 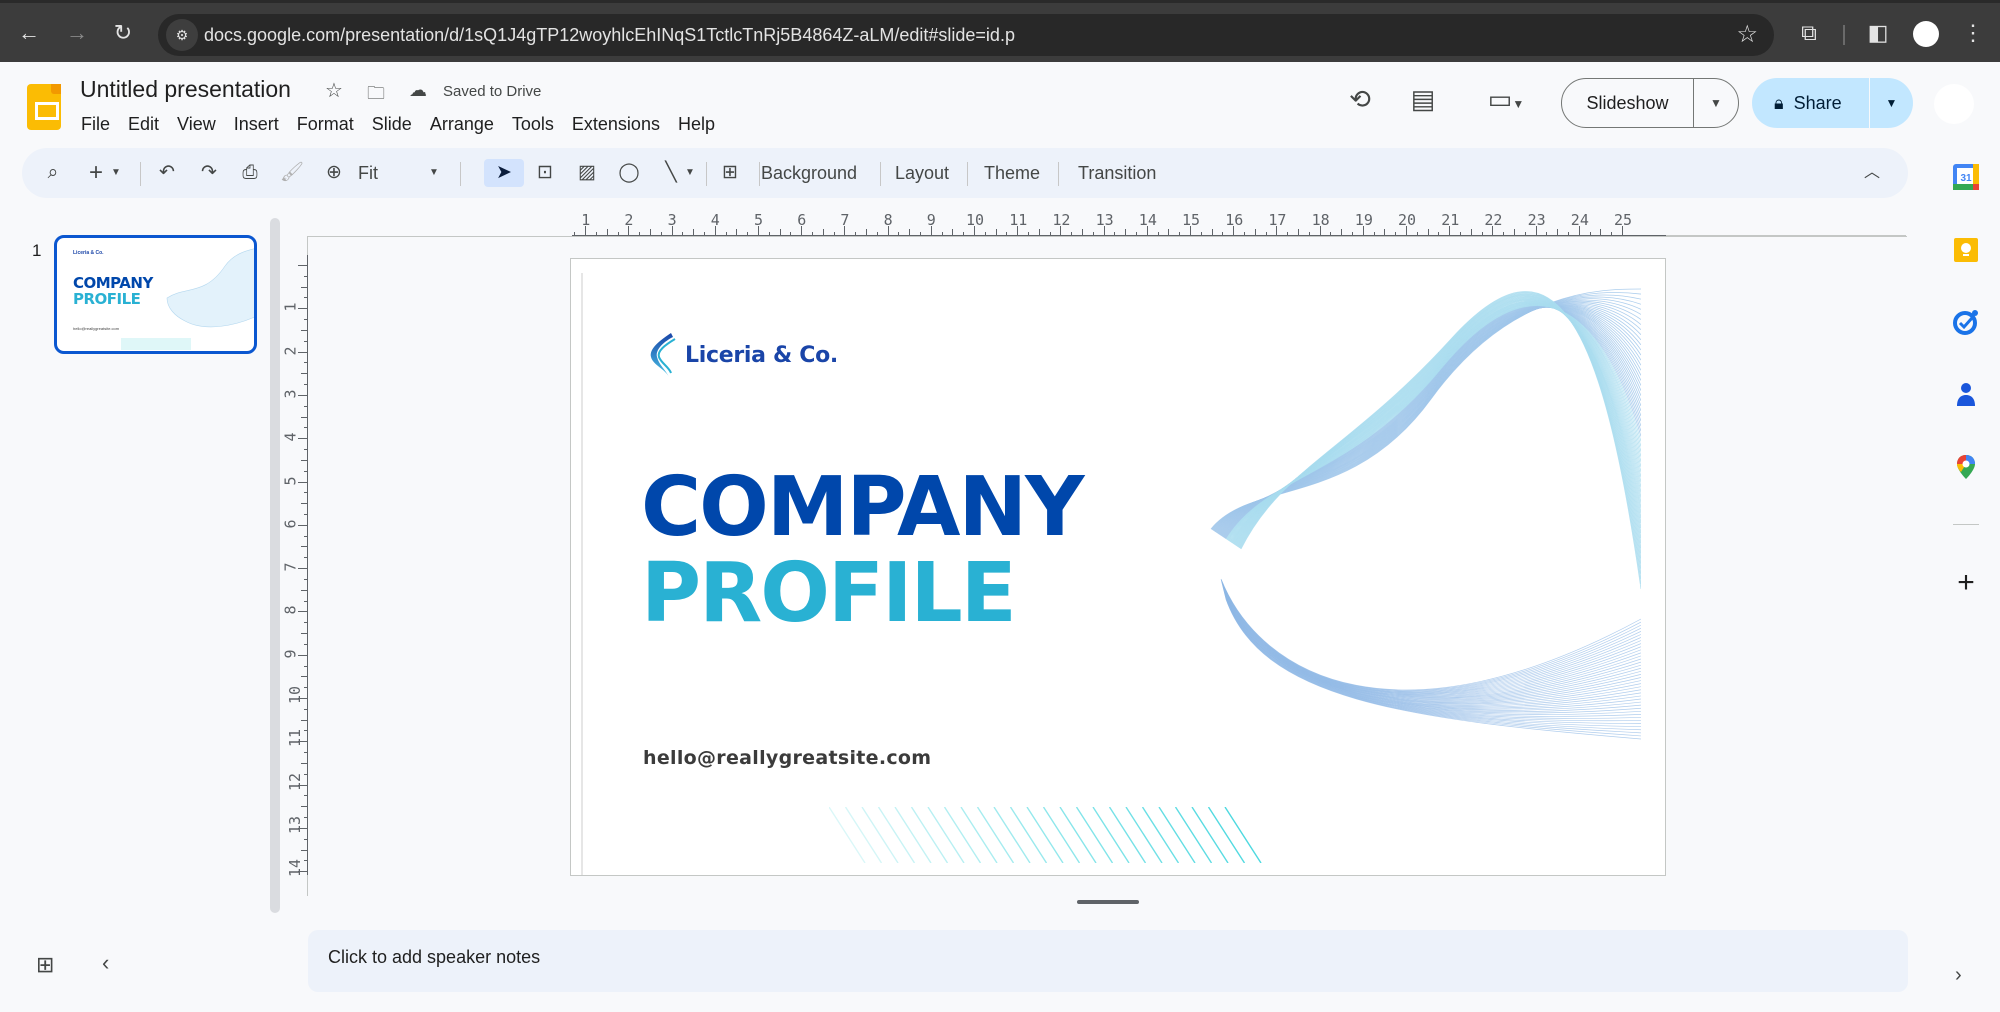 I want to click on toolbar-divider, so click(x=1844, y=35).